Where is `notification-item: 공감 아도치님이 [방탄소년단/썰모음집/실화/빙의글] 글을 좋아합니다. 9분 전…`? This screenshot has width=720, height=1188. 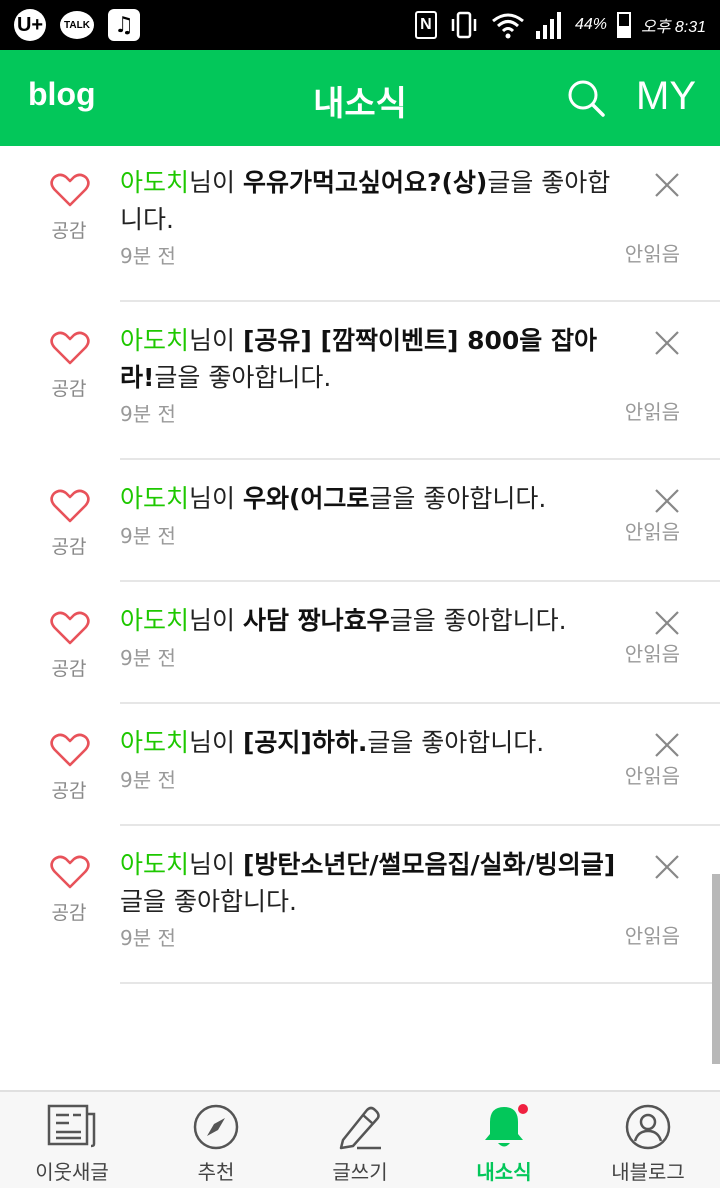 notification-item: 공감 아도치님이 [방탄소년단/썰모음집/실화/빙의글] 글을 좋아합니다. 9분 전… is located at coordinates (360, 905).